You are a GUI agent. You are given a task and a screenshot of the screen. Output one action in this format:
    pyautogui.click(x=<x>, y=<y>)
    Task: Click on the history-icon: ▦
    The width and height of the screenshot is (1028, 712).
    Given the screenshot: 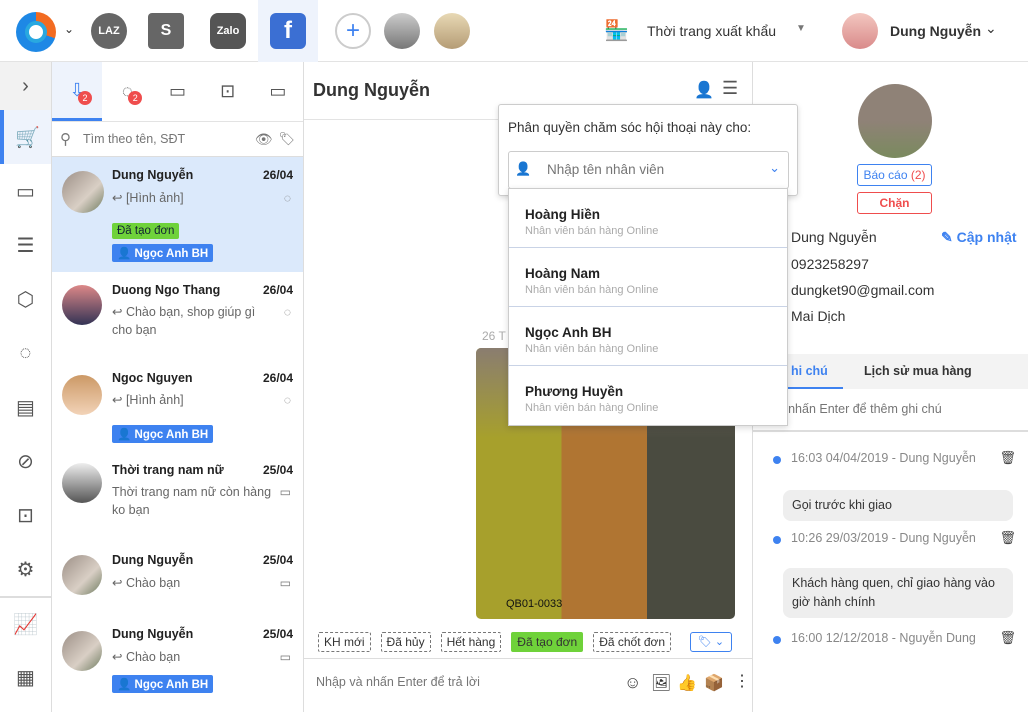 What is the action you would take?
    pyautogui.click(x=25, y=677)
    